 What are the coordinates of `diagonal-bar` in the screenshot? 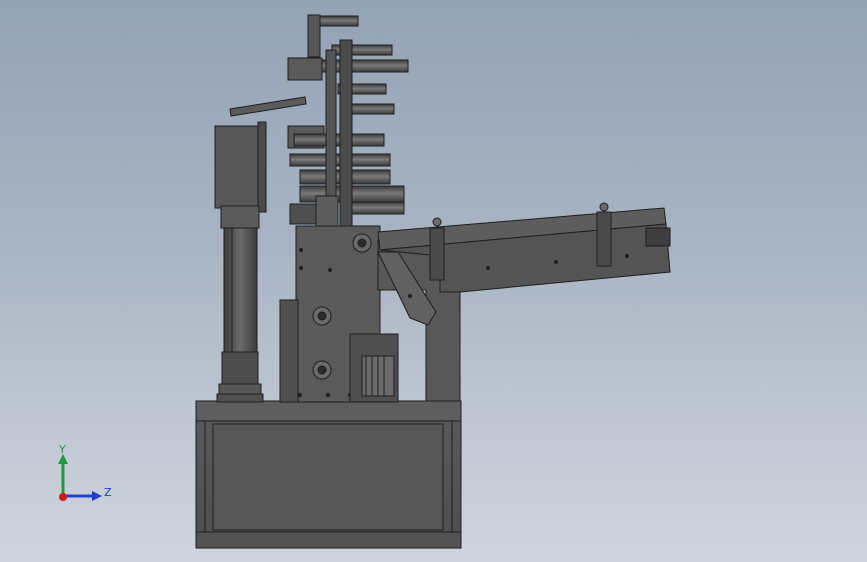 It's located at (268, 106).